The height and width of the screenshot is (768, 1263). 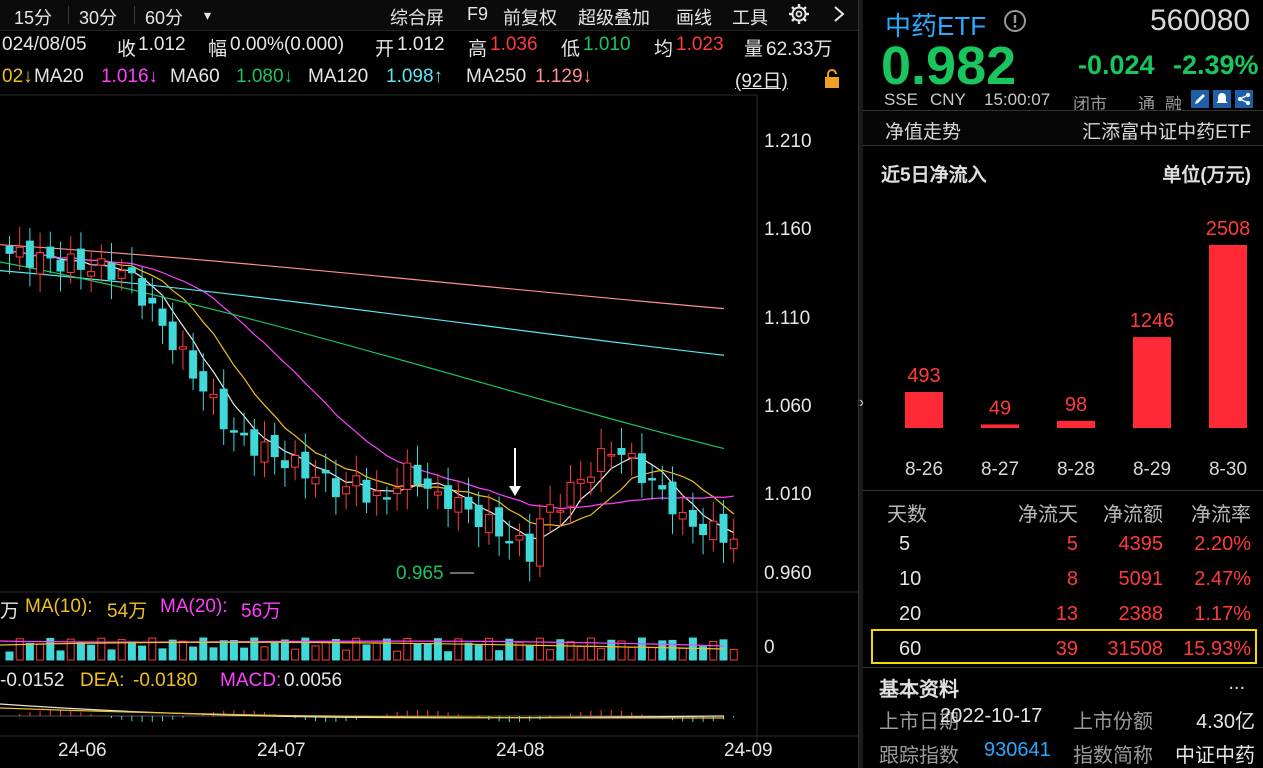 I want to click on net-flow-bar-chart: 493 8-26 49 8-27 98 8-28 1246 8-29 2508 8-30, so click(x=1077, y=349).